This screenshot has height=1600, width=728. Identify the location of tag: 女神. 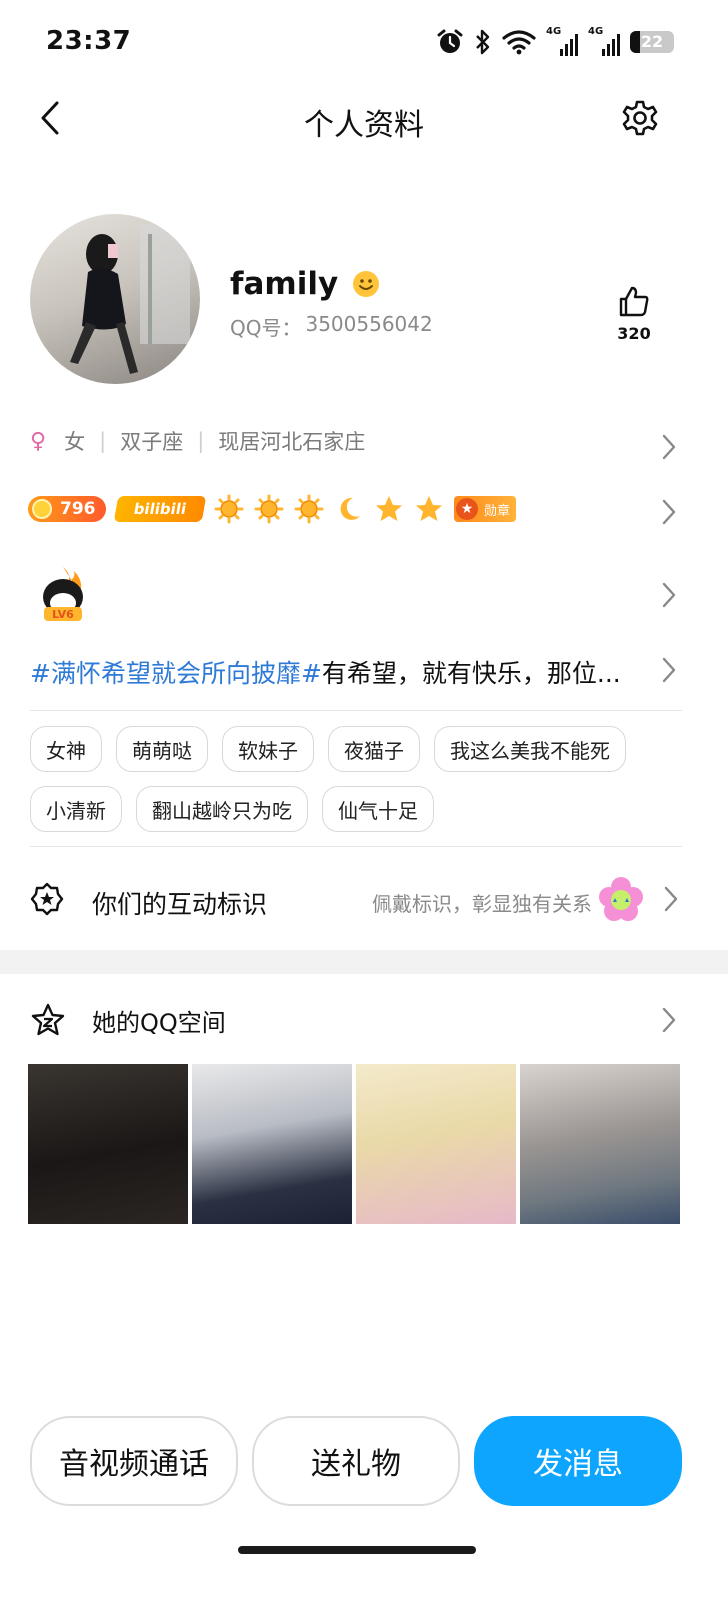
(66, 749).